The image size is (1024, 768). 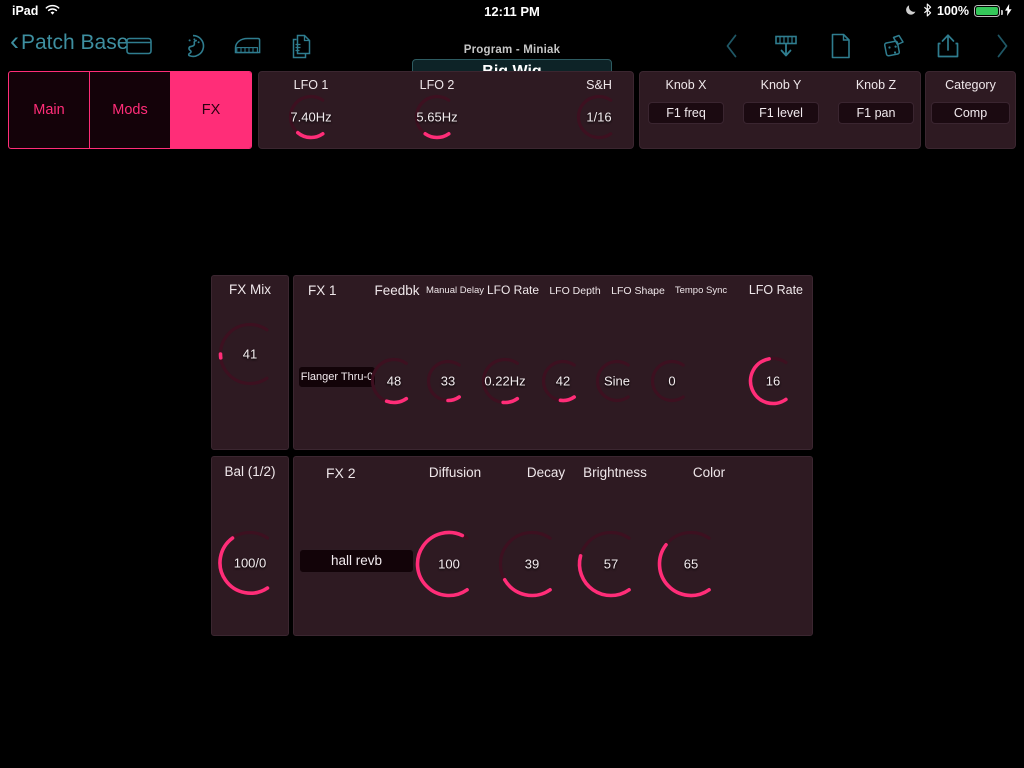 What do you see at coordinates (247, 46) in the screenshot?
I see `piano-keyboard-icon` at bounding box center [247, 46].